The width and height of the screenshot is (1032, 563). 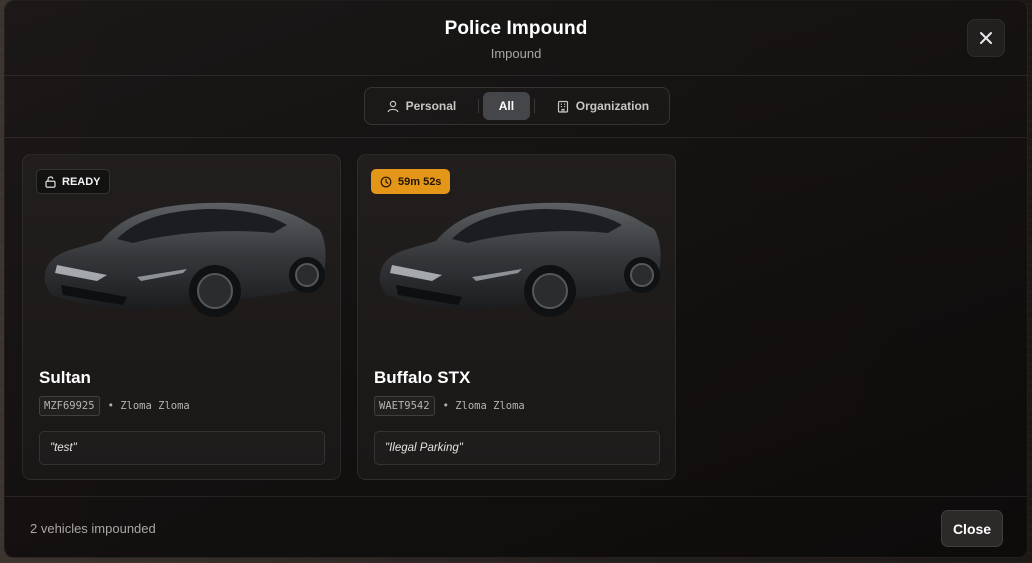 What do you see at coordinates (431, 106) in the screenshot?
I see `tab-personal-label: Personal` at bounding box center [431, 106].